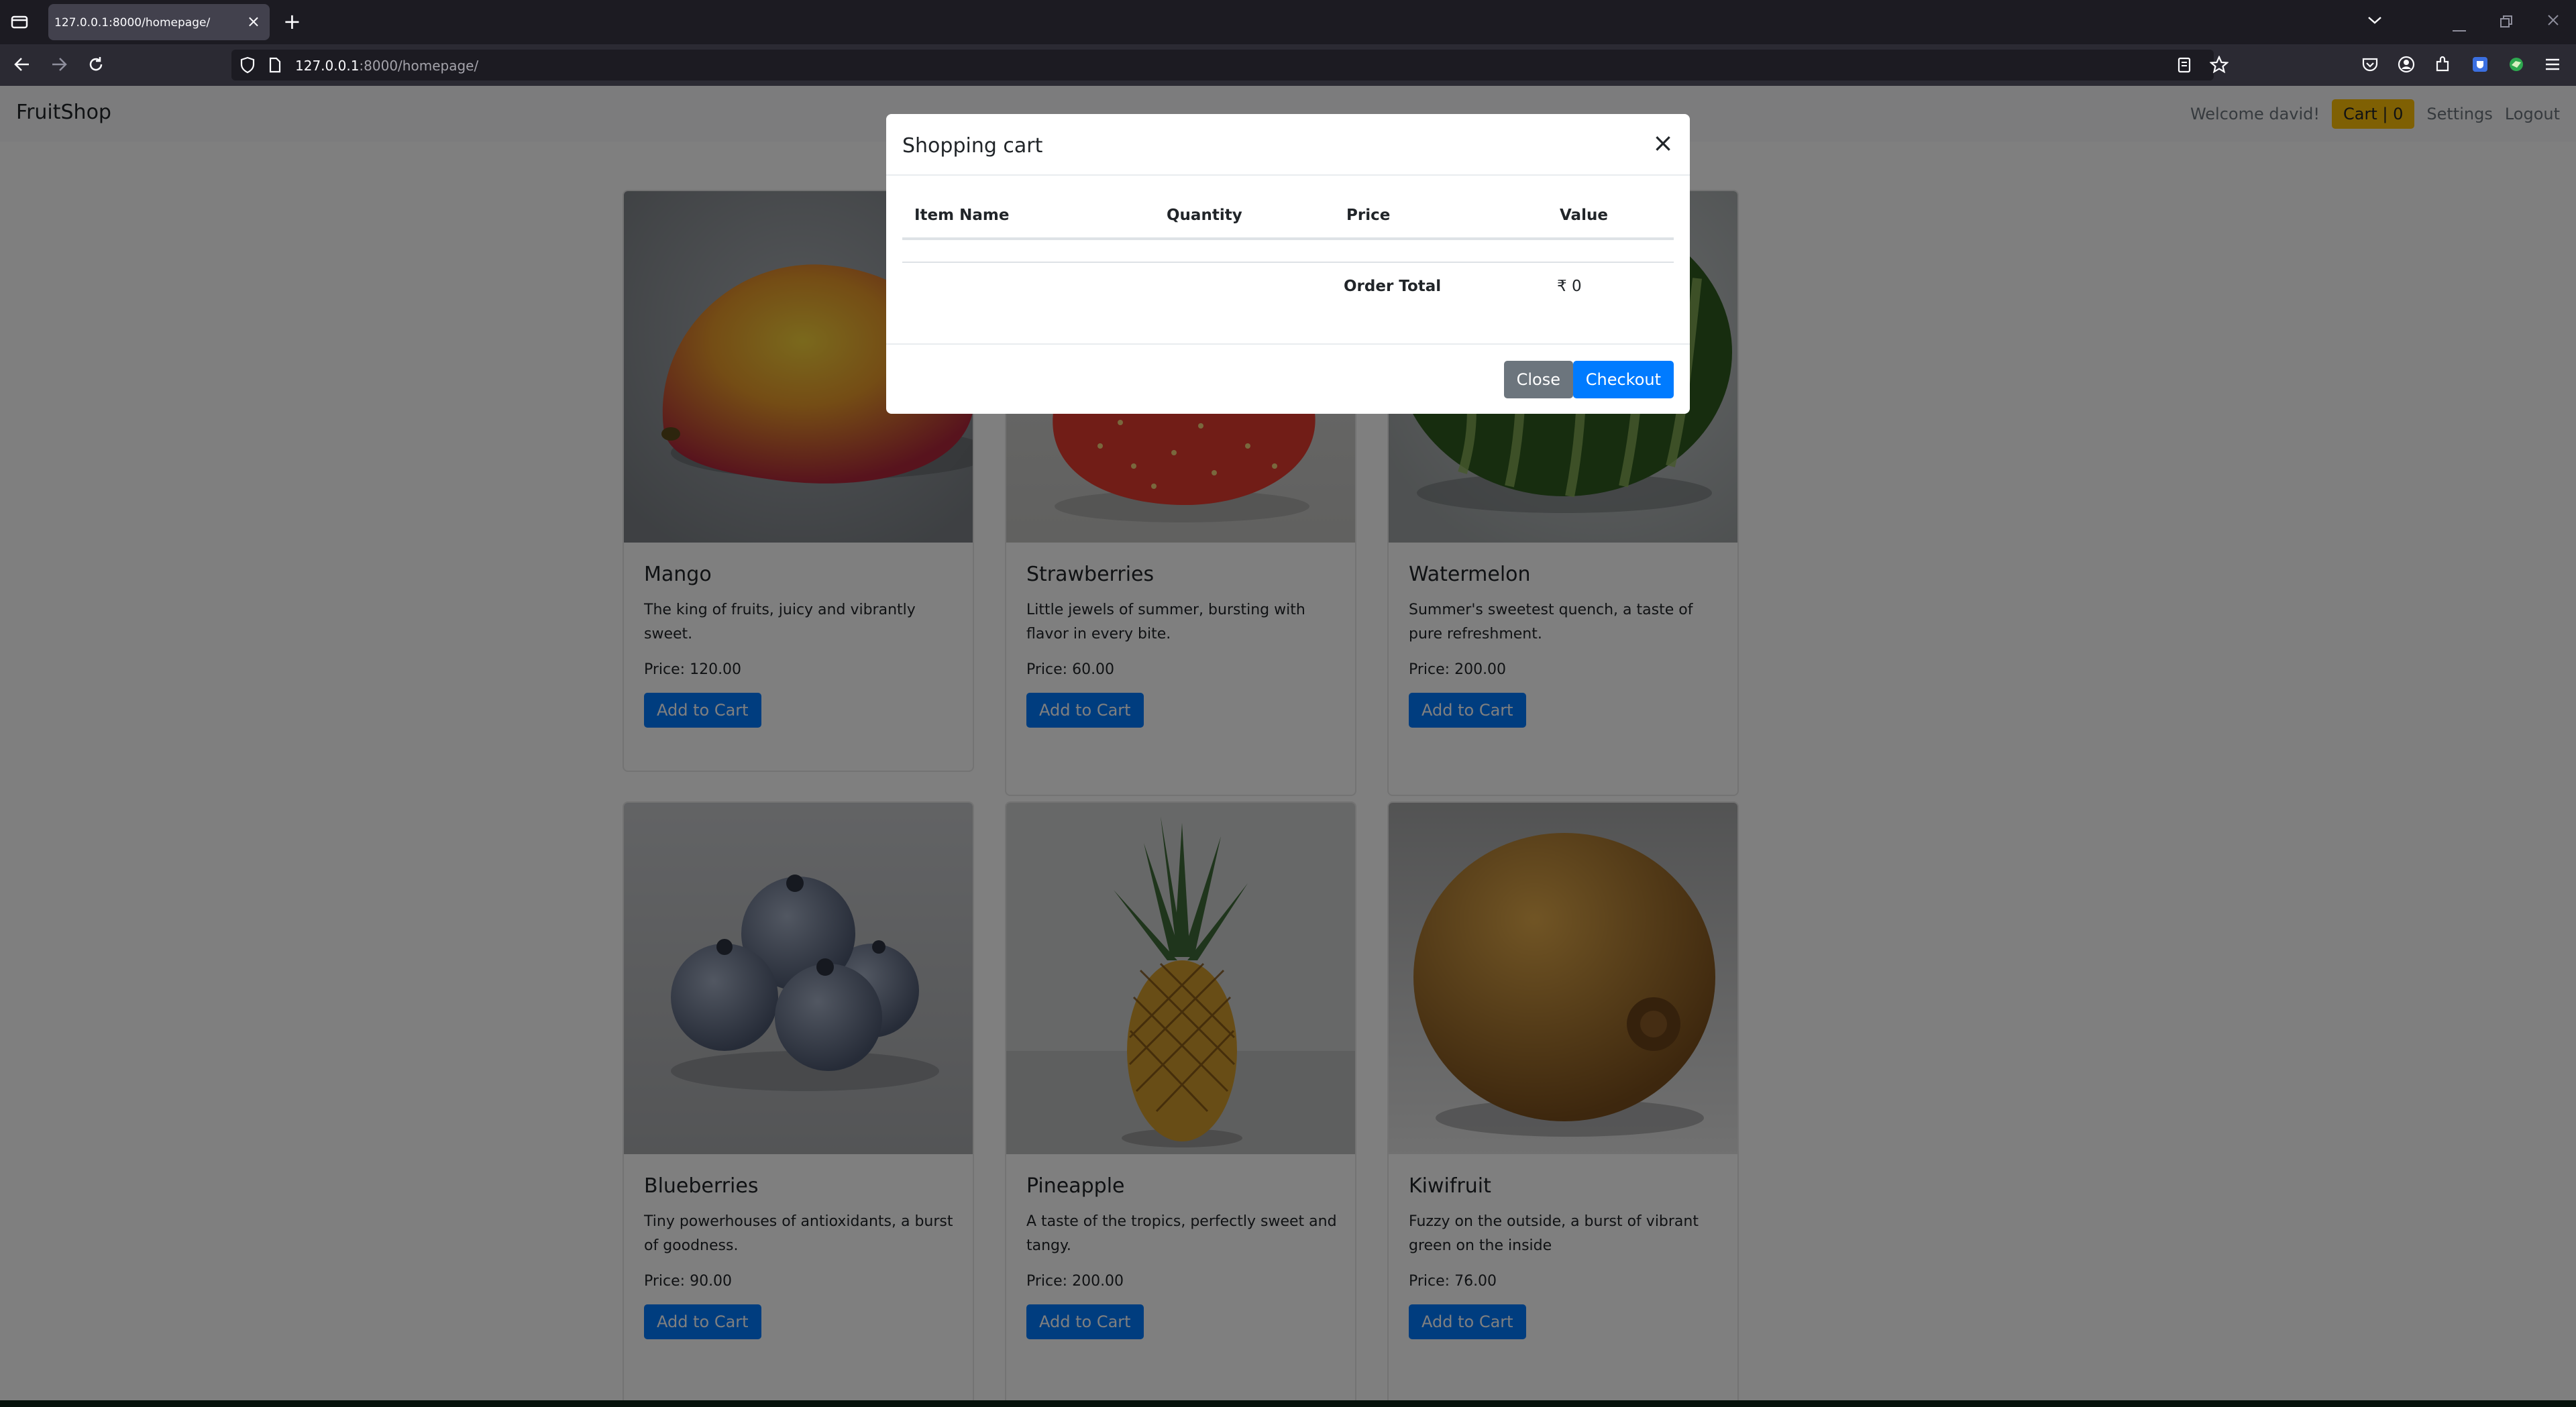 The height and width of the screenshot is (1407, 2576). Describe the element at coordinates (2506, 23) in the screenshot. I see `restore-icon` at that location.